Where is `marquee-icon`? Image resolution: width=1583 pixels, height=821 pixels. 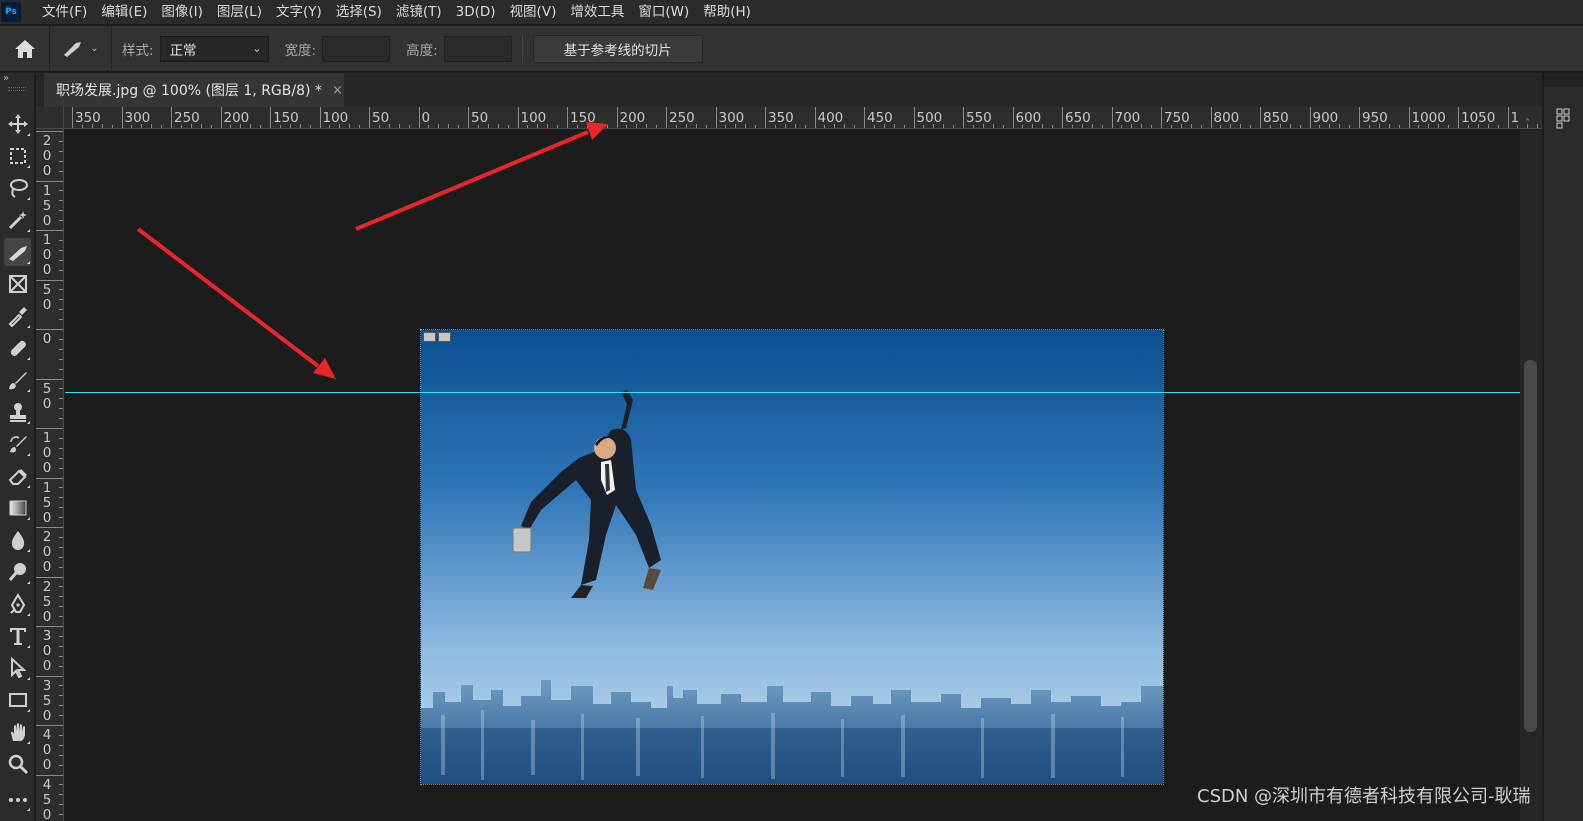
marquee-icon is located at coordinates (17, 156).